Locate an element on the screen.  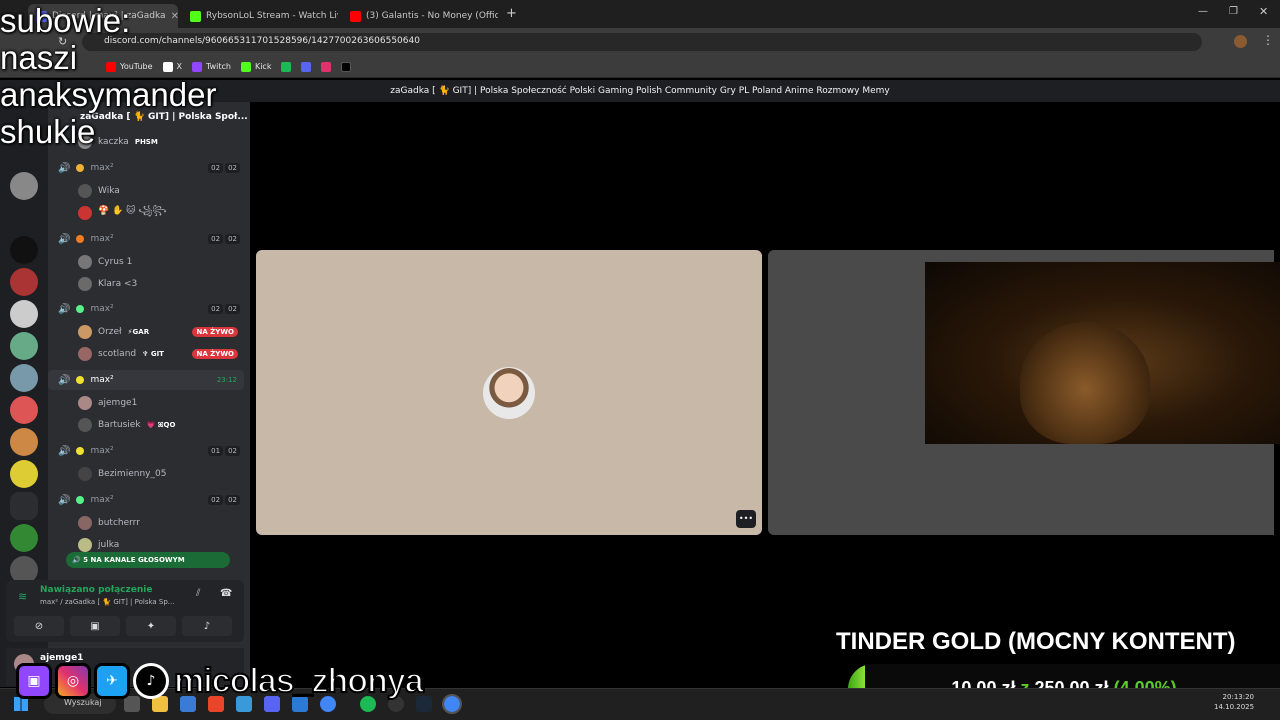
disconnect-icon: ☎ is located at coordinates (226, 593).